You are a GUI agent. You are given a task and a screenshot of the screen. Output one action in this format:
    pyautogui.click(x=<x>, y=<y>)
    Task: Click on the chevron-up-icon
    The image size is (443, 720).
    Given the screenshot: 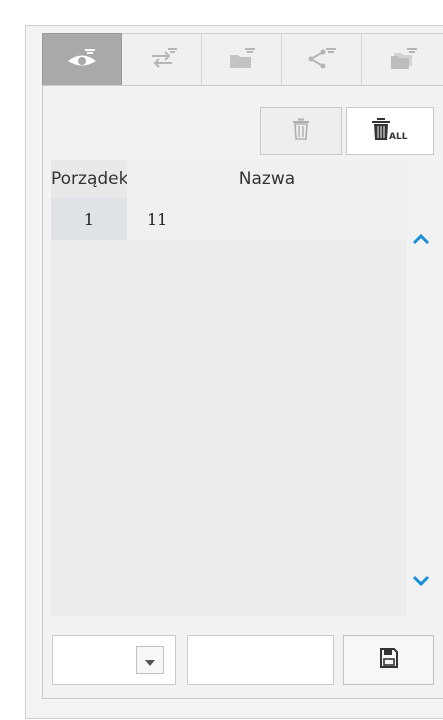 What is the action you would take?
    pyautogui.click(x=421, y=239)
    